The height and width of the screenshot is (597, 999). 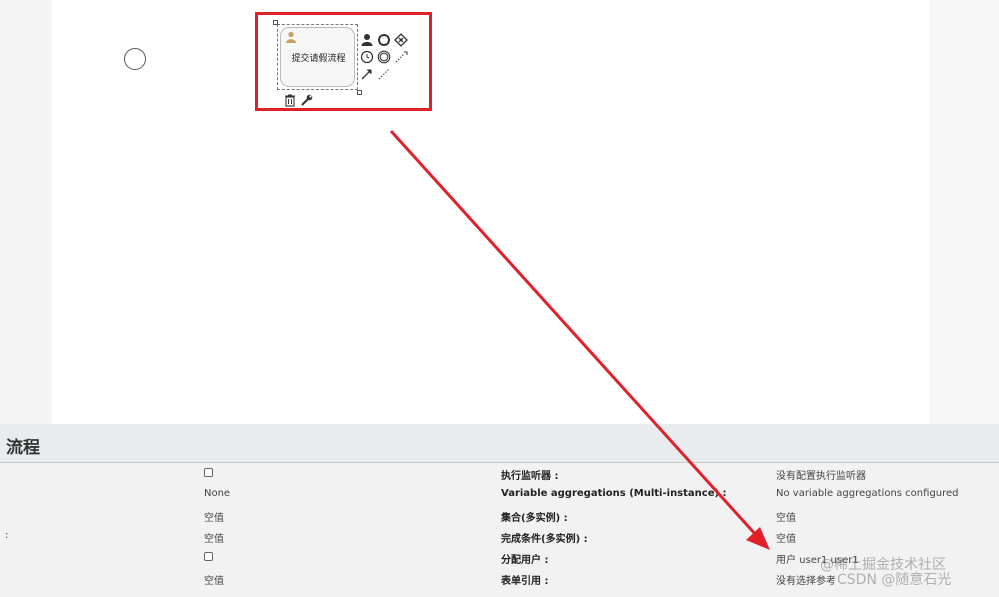 I want to click on canvas-left-gutter, so click(x=26, y=212).